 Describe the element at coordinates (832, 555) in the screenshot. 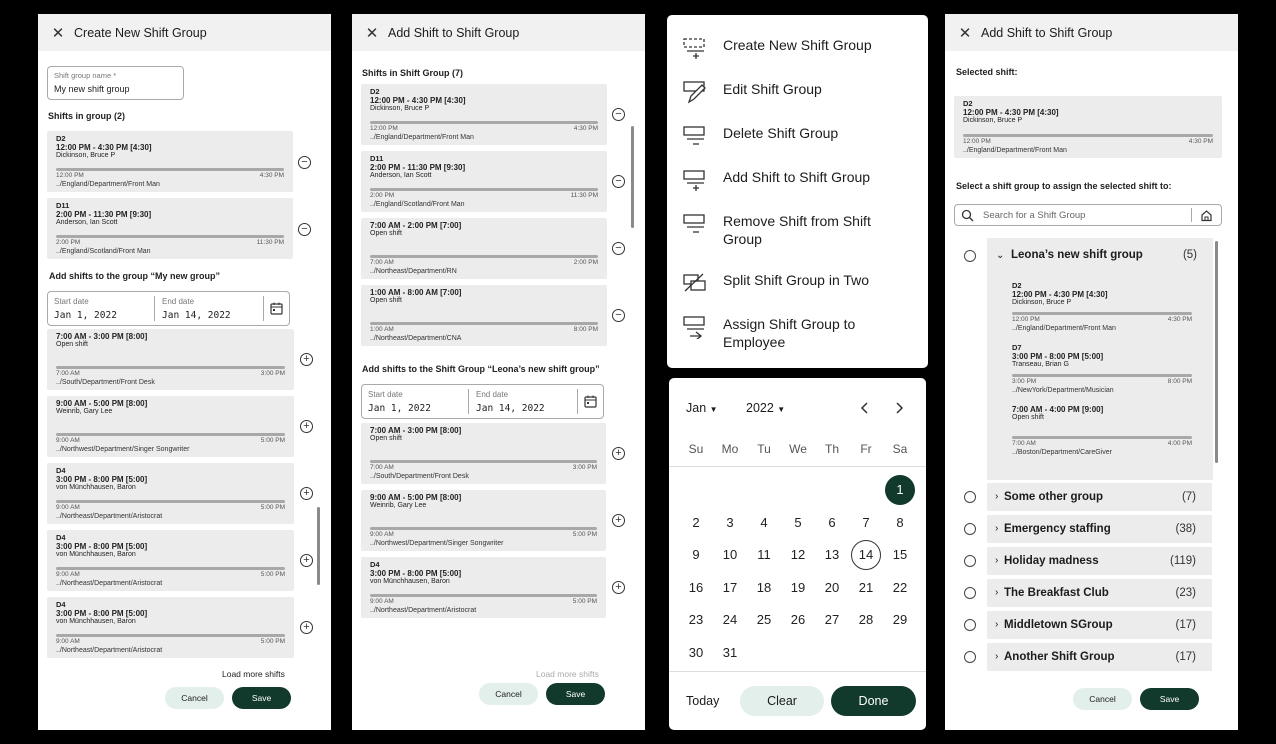

I see `calendar-day: 13` at that location.